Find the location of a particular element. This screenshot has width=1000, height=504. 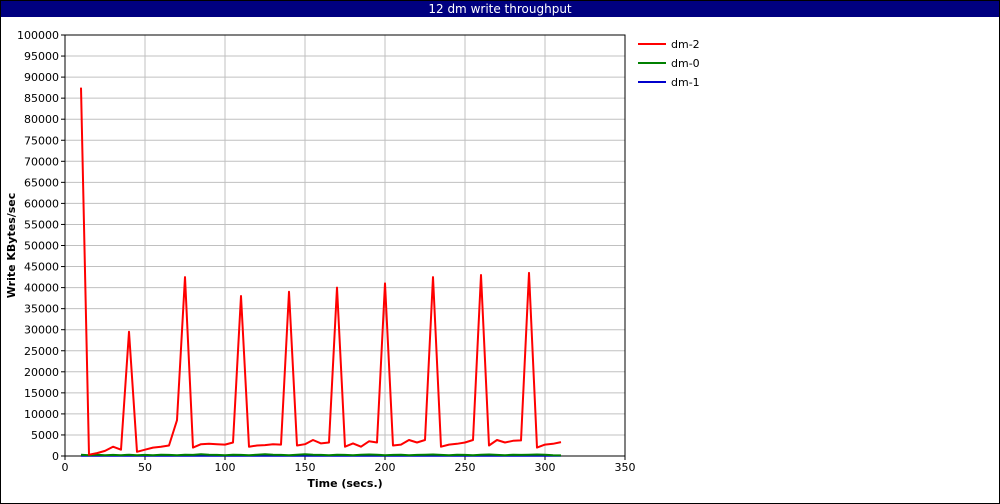

y-tick-label: 100000 is located at coordinates (38, 35).